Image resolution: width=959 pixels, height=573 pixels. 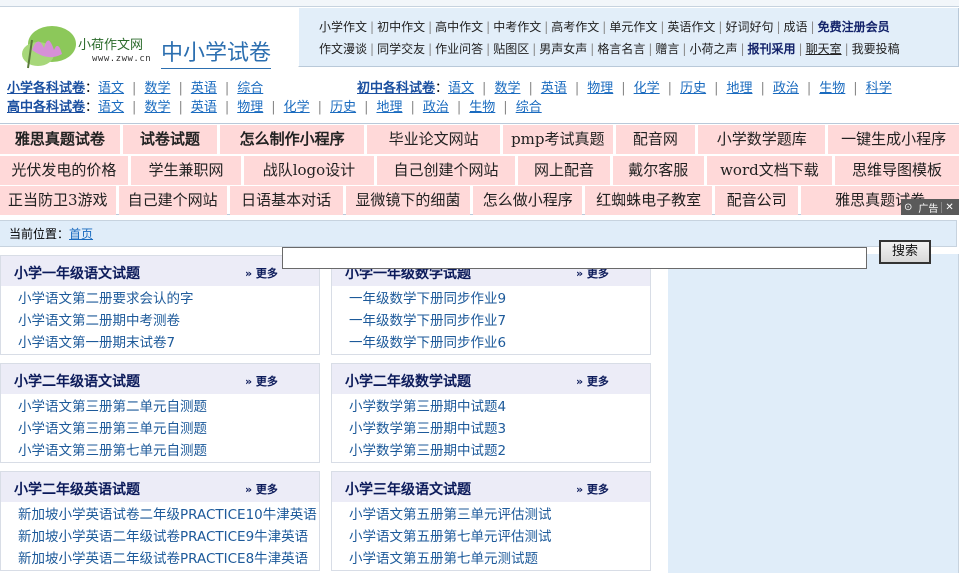 What do you see at coordinates (77, 273) in the screenshot?
I see `box-title: 小学一年级语文试题` at bounding box center [77, 273].